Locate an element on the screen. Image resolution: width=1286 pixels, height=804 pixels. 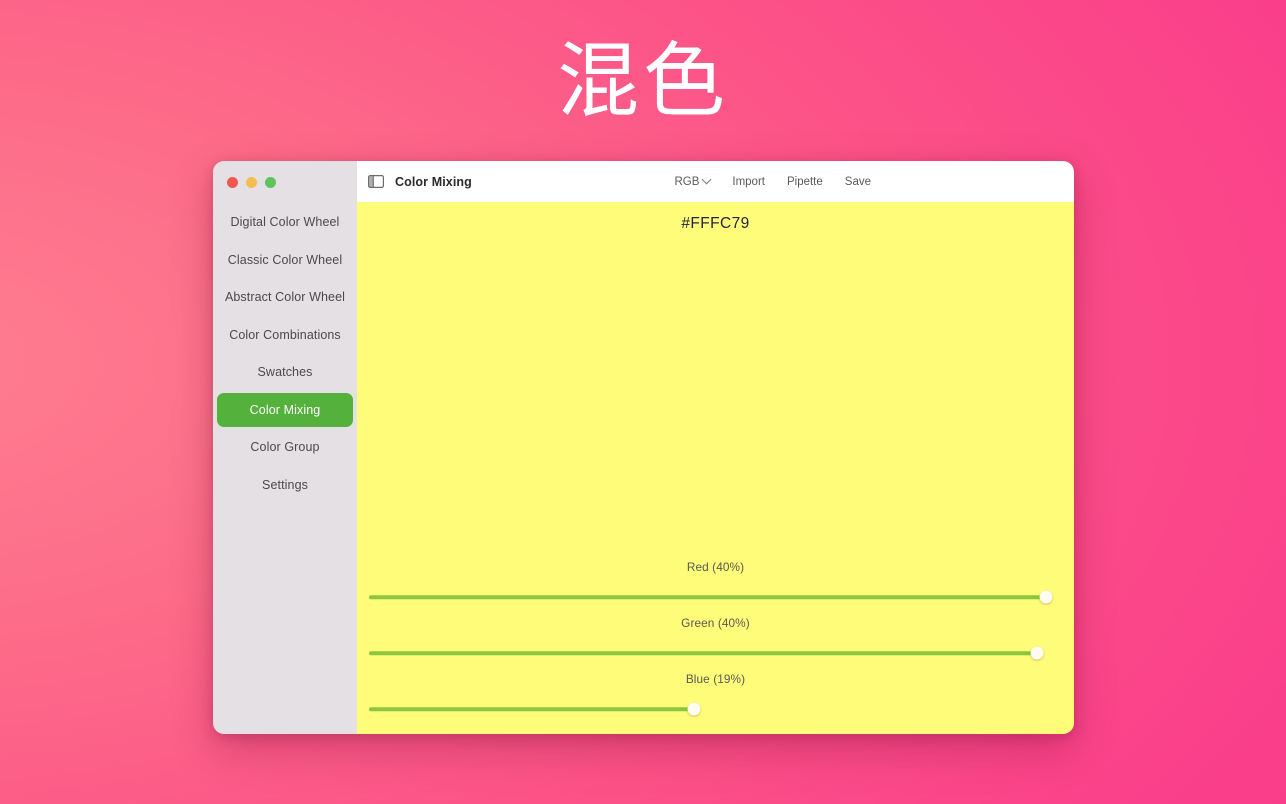
chevron-down-icon is located at coordinates (706, 179).